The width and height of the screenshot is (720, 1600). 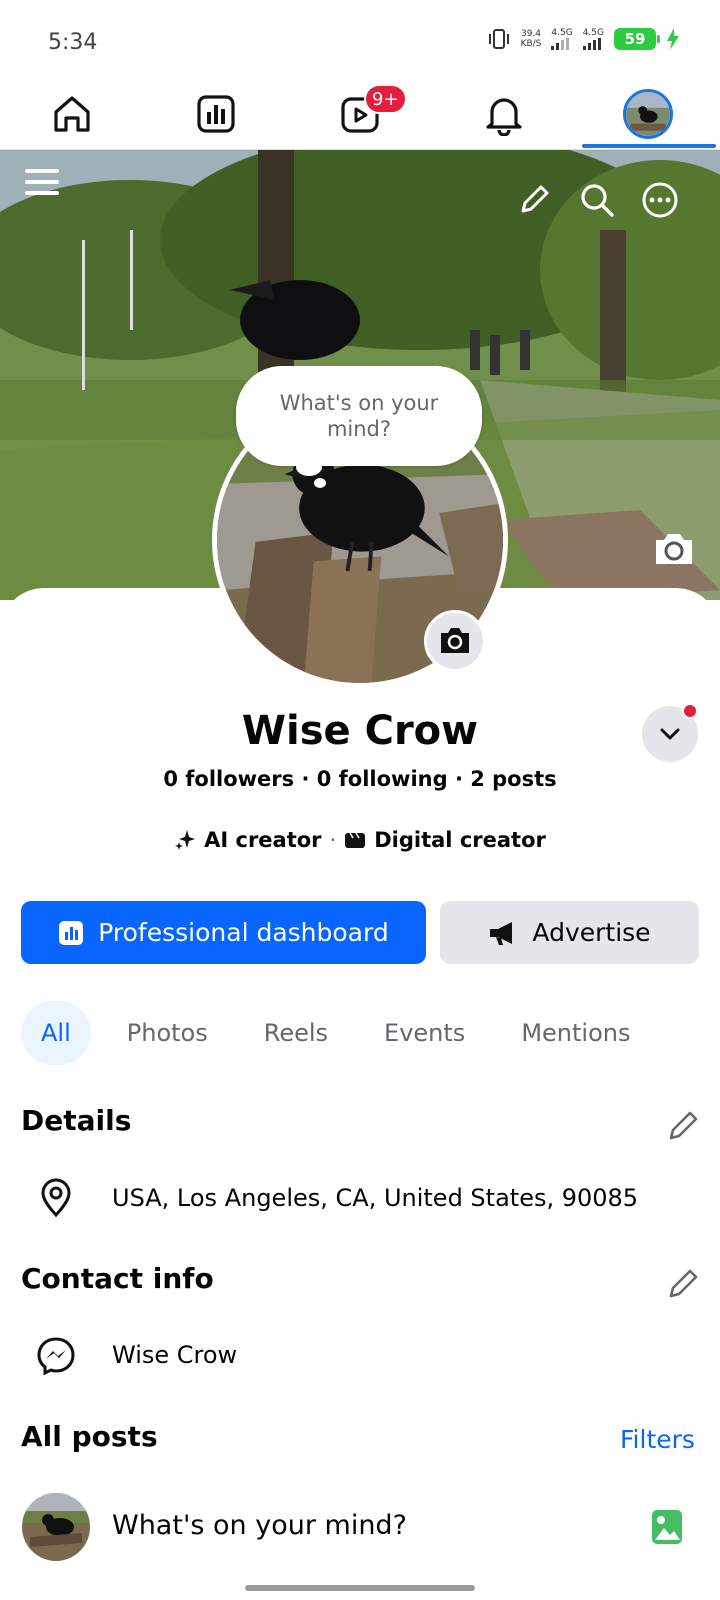 What do you see at coordinates (498, 39) in the screenshot?
I see `vibrate-icon` at bounding box center [498, 39].